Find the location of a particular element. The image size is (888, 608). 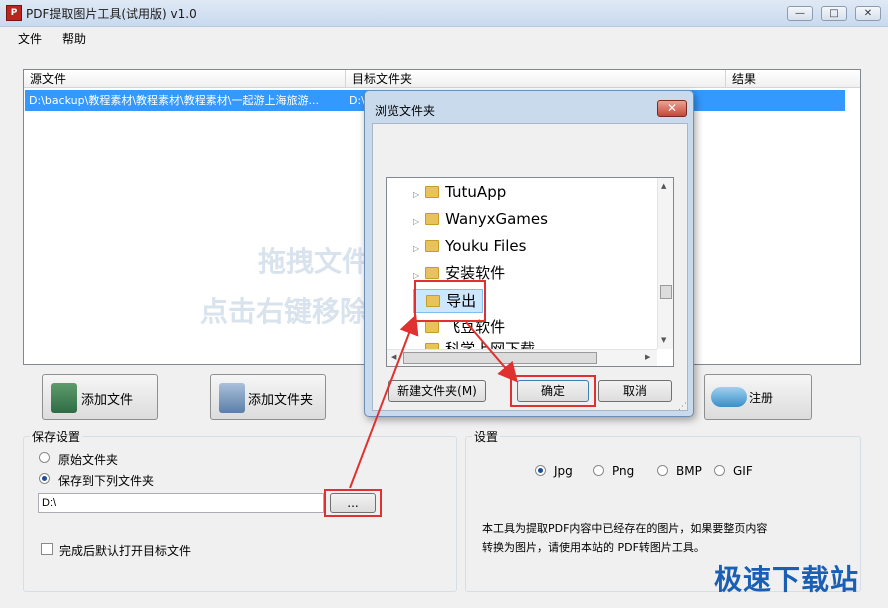

annotation-arrows is located at coordinates (433, 401).